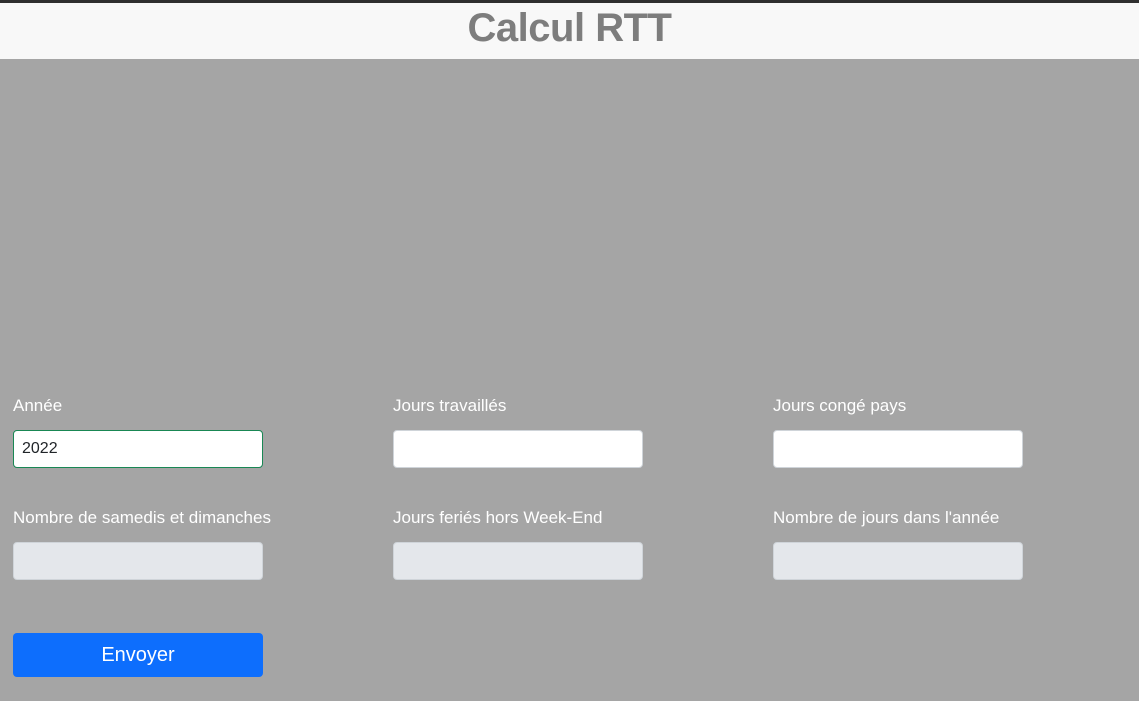 This screenshot has height=701, width=1139. I want to click on samedis-dimanches-input, so click(138, 561).